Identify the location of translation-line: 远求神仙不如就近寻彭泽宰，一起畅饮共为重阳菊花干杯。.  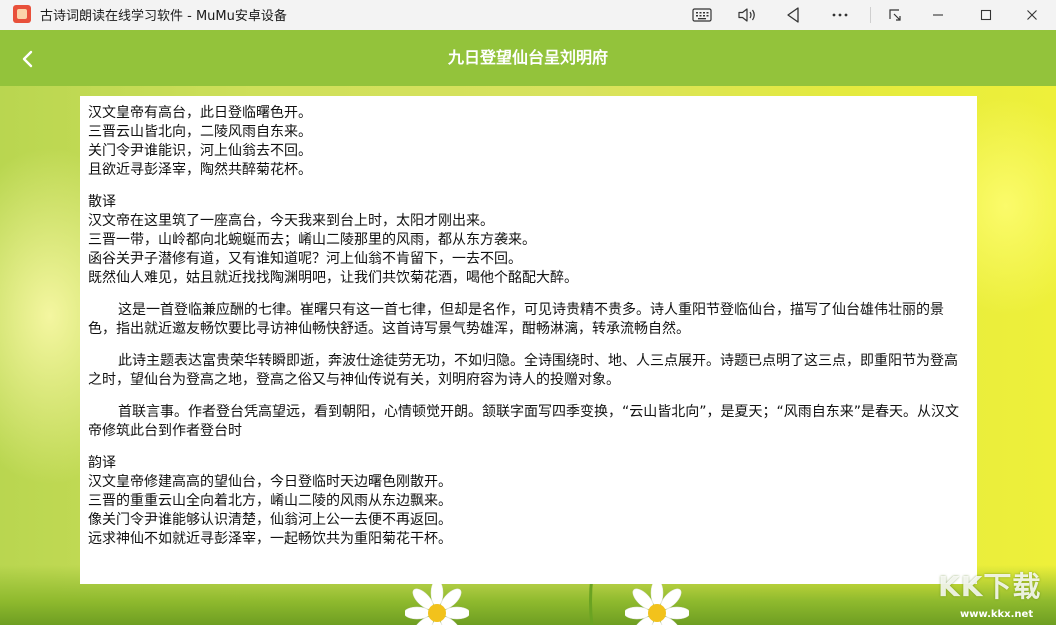
(270, 539).